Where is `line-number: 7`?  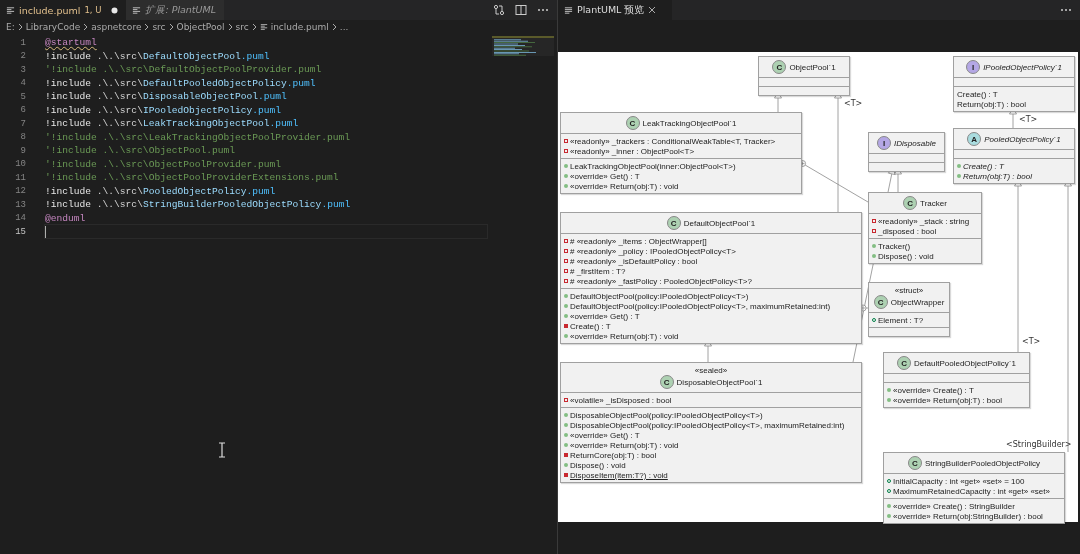
line-number: 7 is located at coordinates (23, 123).